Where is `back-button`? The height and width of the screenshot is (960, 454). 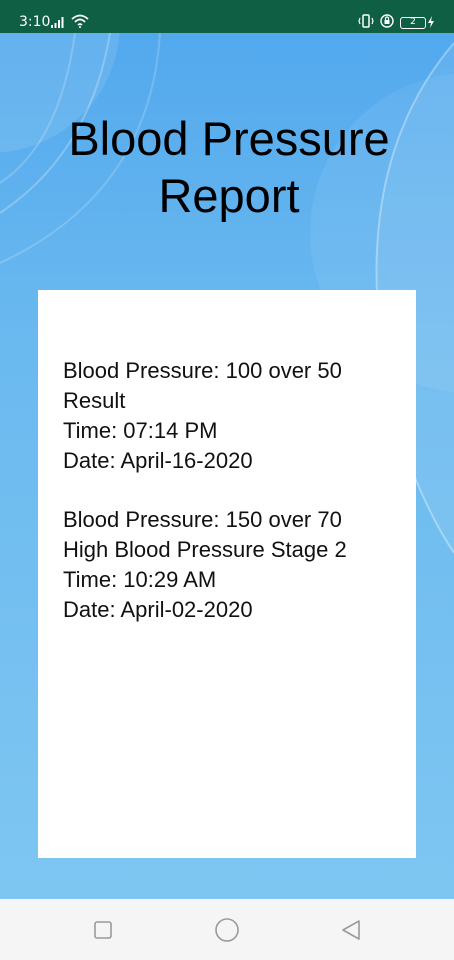 back-button is located at coordinates (351, 930).